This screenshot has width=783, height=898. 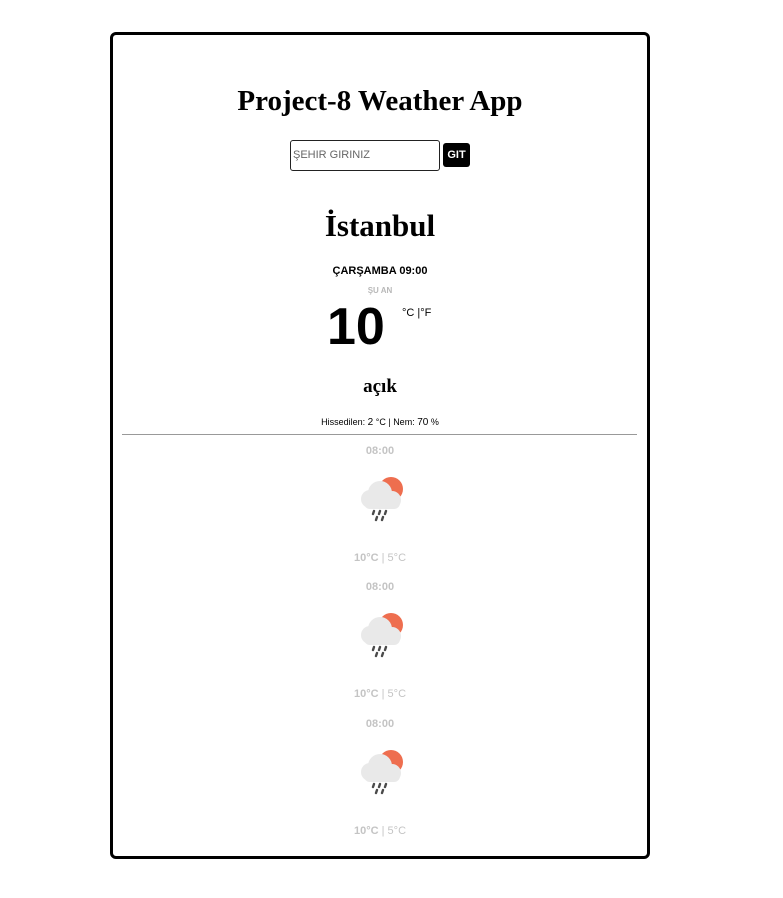 I want to click on feels-value: 2, so click(x=370, y=422).